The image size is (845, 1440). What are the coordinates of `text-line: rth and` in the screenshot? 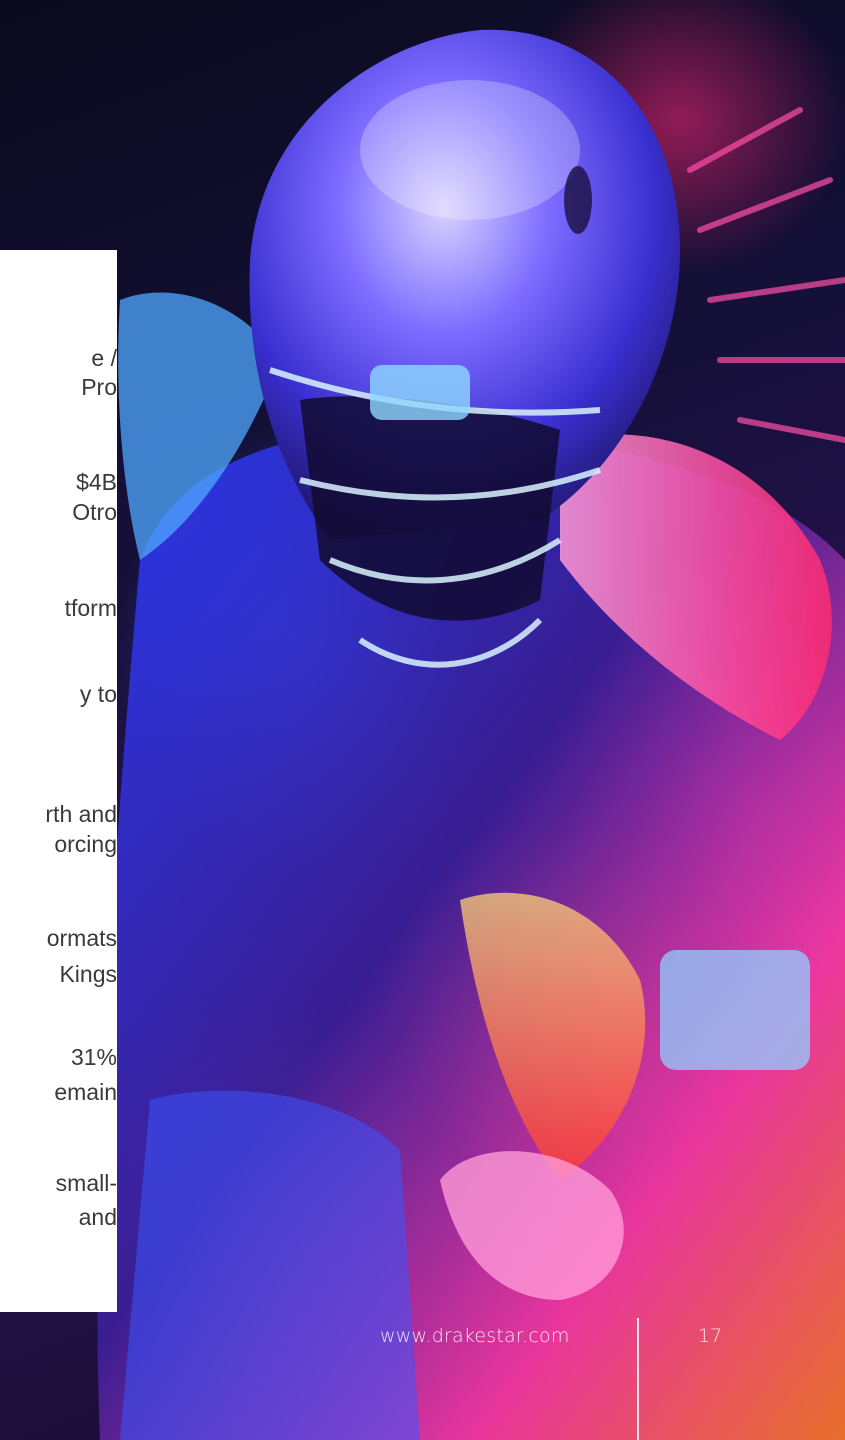 It's located at (81, 814).